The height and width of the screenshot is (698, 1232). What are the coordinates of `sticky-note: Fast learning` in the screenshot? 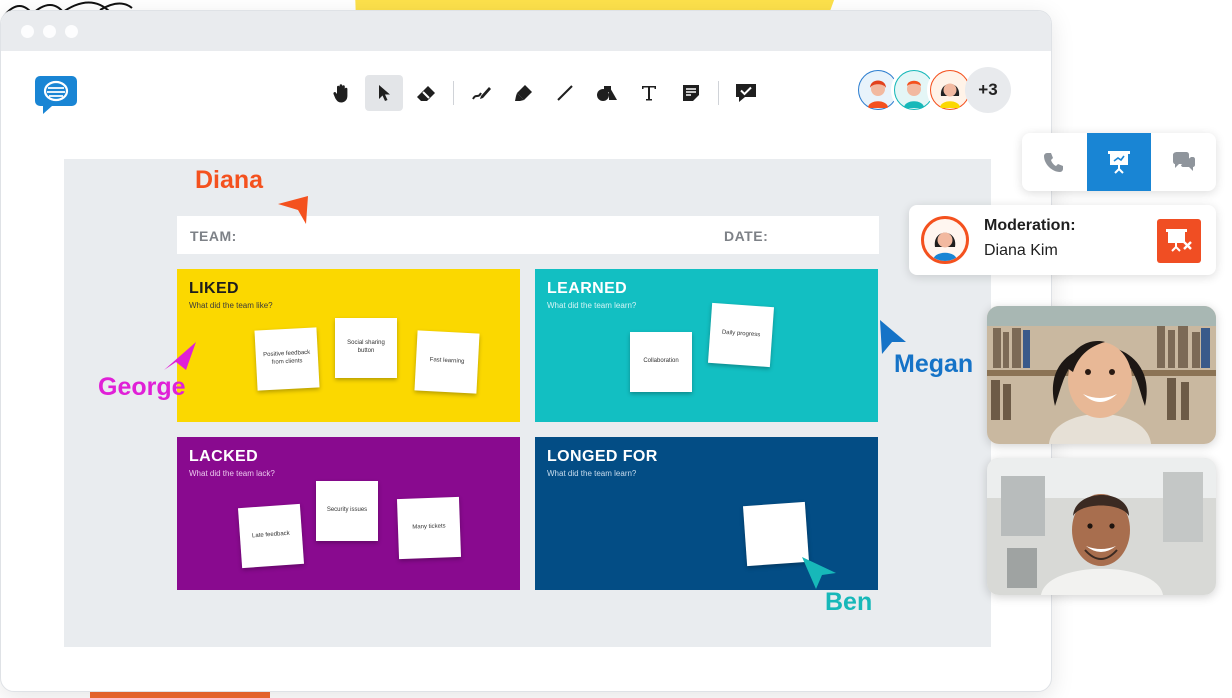 It's located at (447, 362).